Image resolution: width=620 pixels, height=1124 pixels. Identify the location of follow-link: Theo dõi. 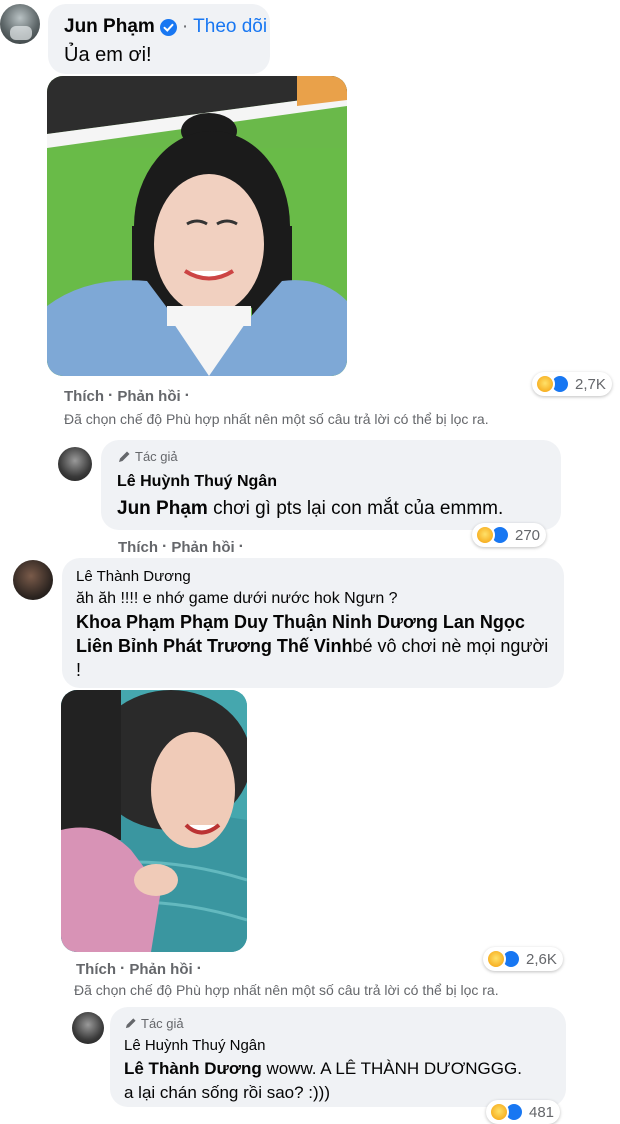
(230, 27).